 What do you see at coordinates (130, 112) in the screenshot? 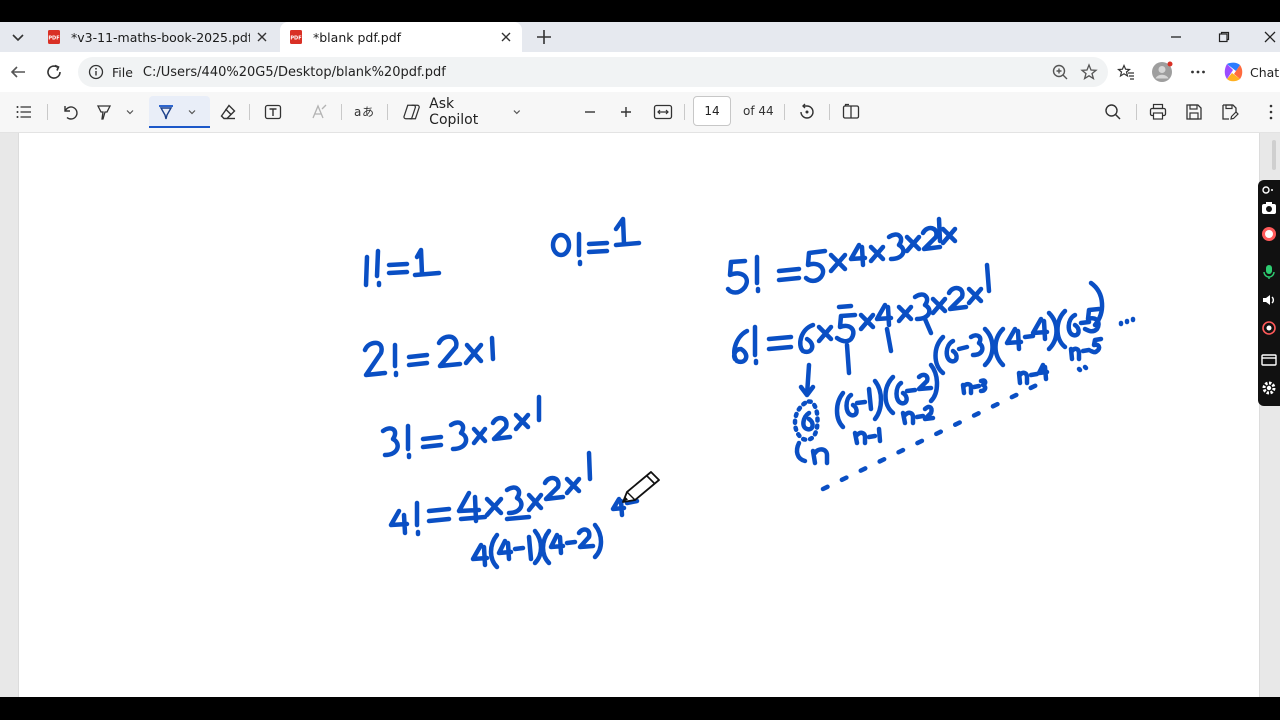
I see `highlight-options-chevron-icon` at bounding box center [130, 112].